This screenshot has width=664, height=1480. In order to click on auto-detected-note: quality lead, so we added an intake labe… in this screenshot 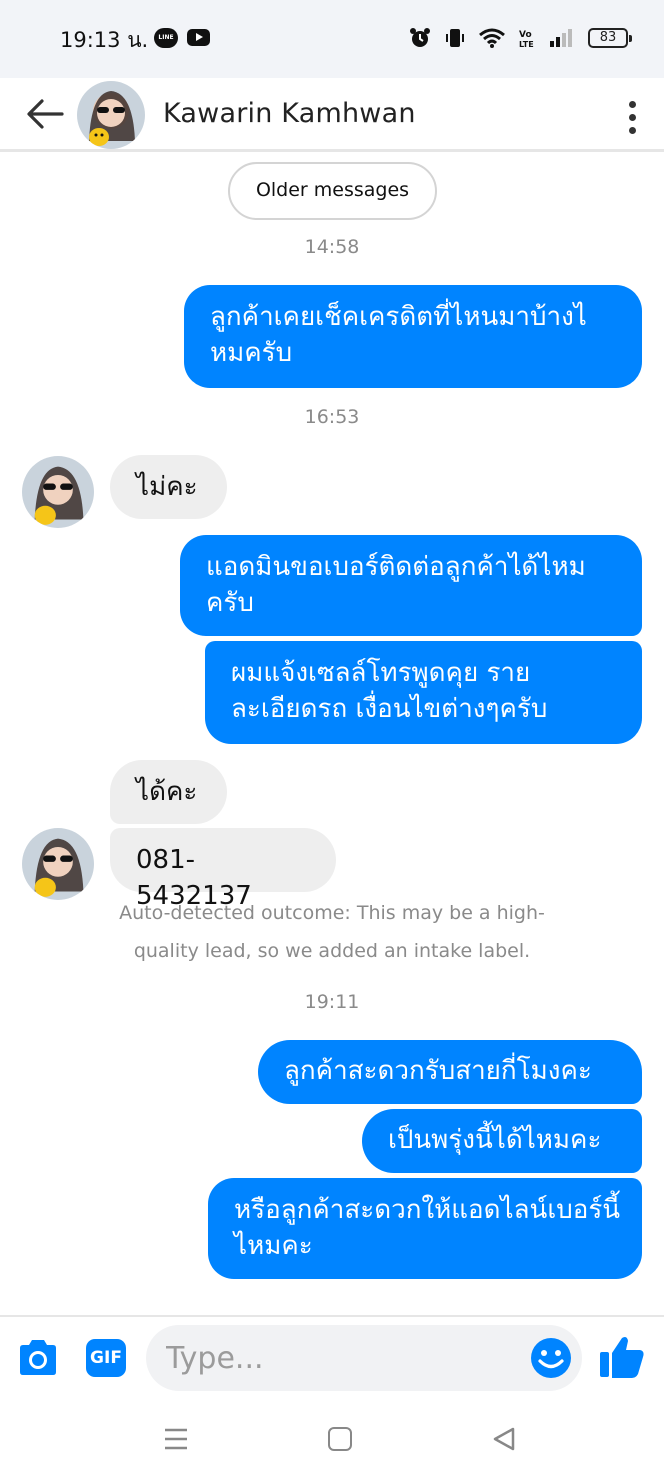, I will do `click(332, 951)`.